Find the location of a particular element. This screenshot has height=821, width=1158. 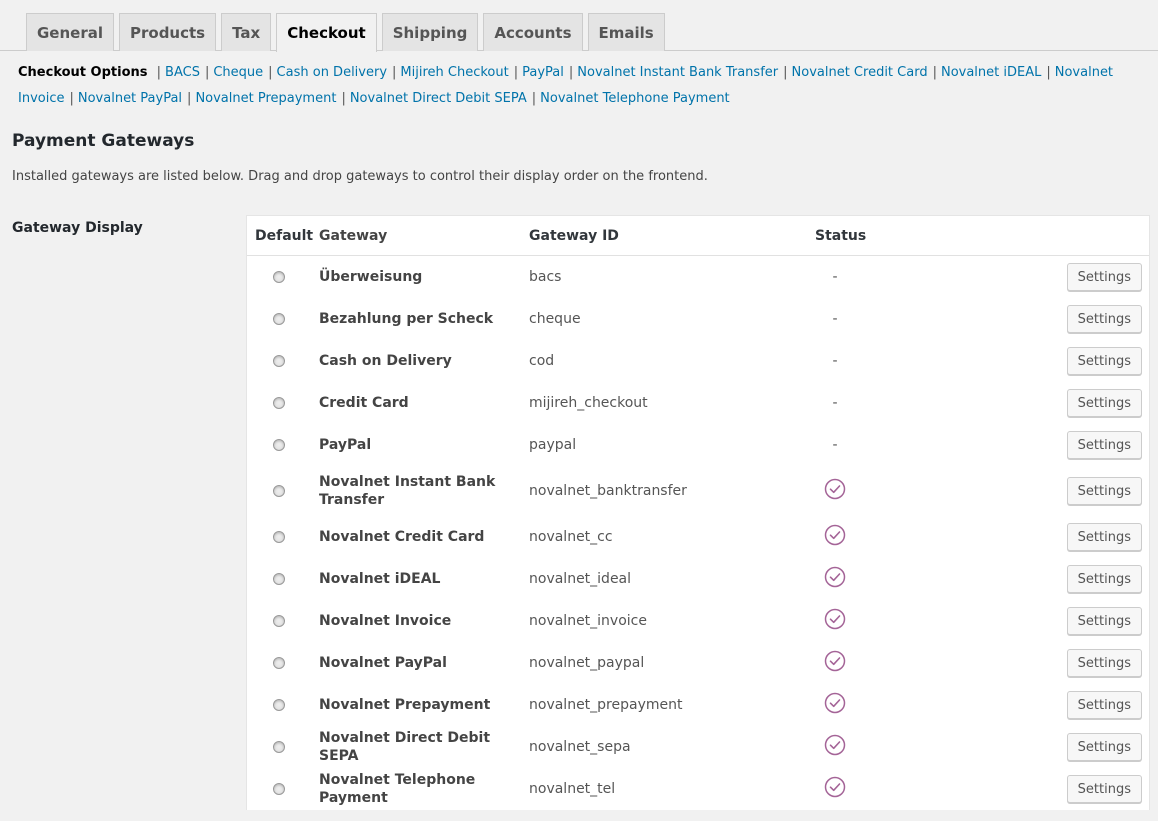

subnav-link-cheque: Cheque is located at coordinates (238, 72).